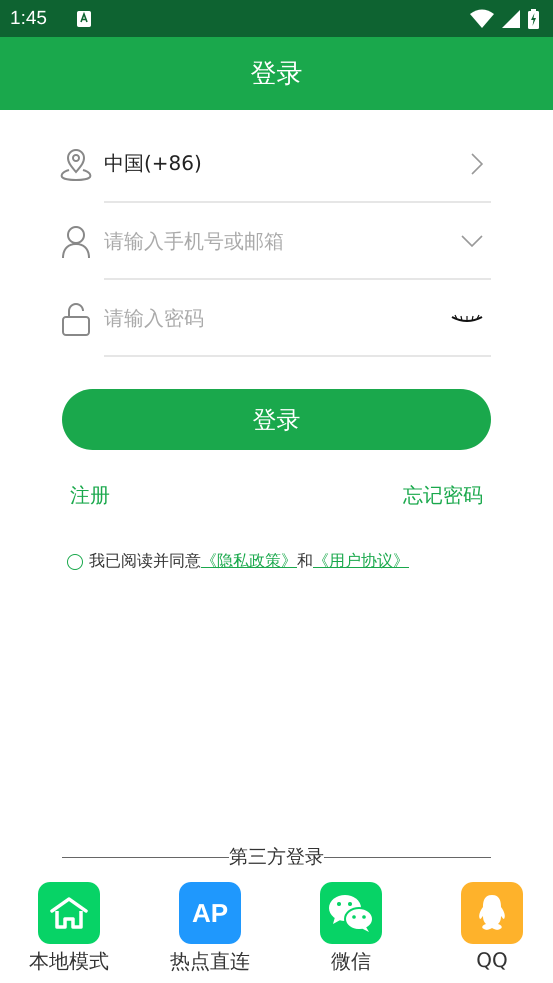 Image resolution: width=553 pixels, height=983 pixels. What do you see at coordinates (277, 318) in the screenshot?
I see `password-field: 请输入密码` at bounding box center [277, 318].